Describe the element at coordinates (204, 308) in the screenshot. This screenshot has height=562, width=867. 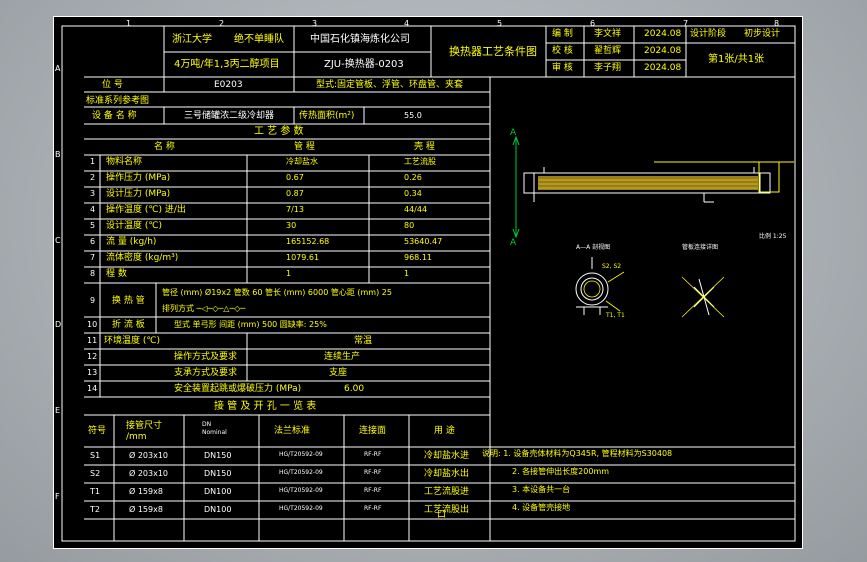
I see `row9-pattern: 排列方式 ─◁─◇─△─◇─` at that location.